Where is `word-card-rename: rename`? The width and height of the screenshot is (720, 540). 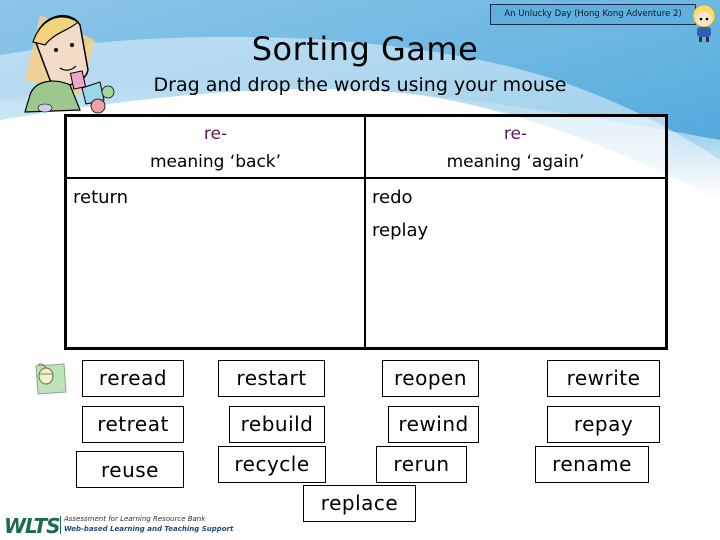 word-card-rename: rename is located at coordinates (592, 464).